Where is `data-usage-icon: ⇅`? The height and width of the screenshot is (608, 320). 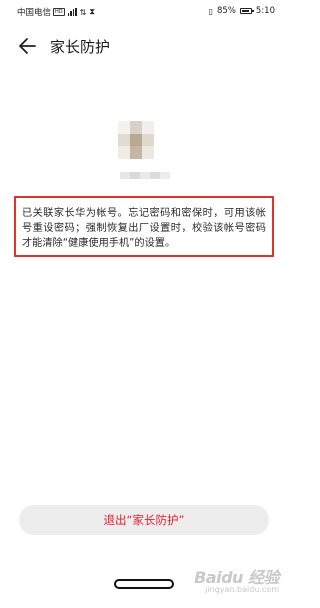
data-usage-icon: ⇅ is located at coordinates (83, 12).